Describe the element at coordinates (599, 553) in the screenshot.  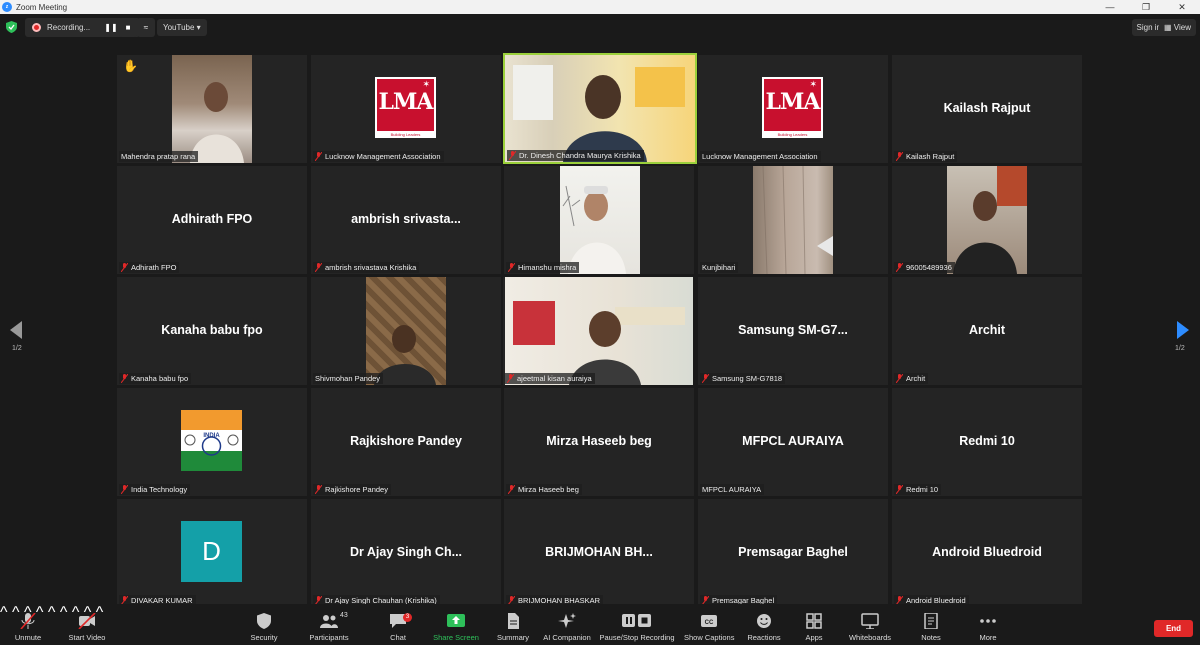
I see `participant-tile: BRIJMOHAN BH... BRIJMOHAN BHASKAR` at that location.